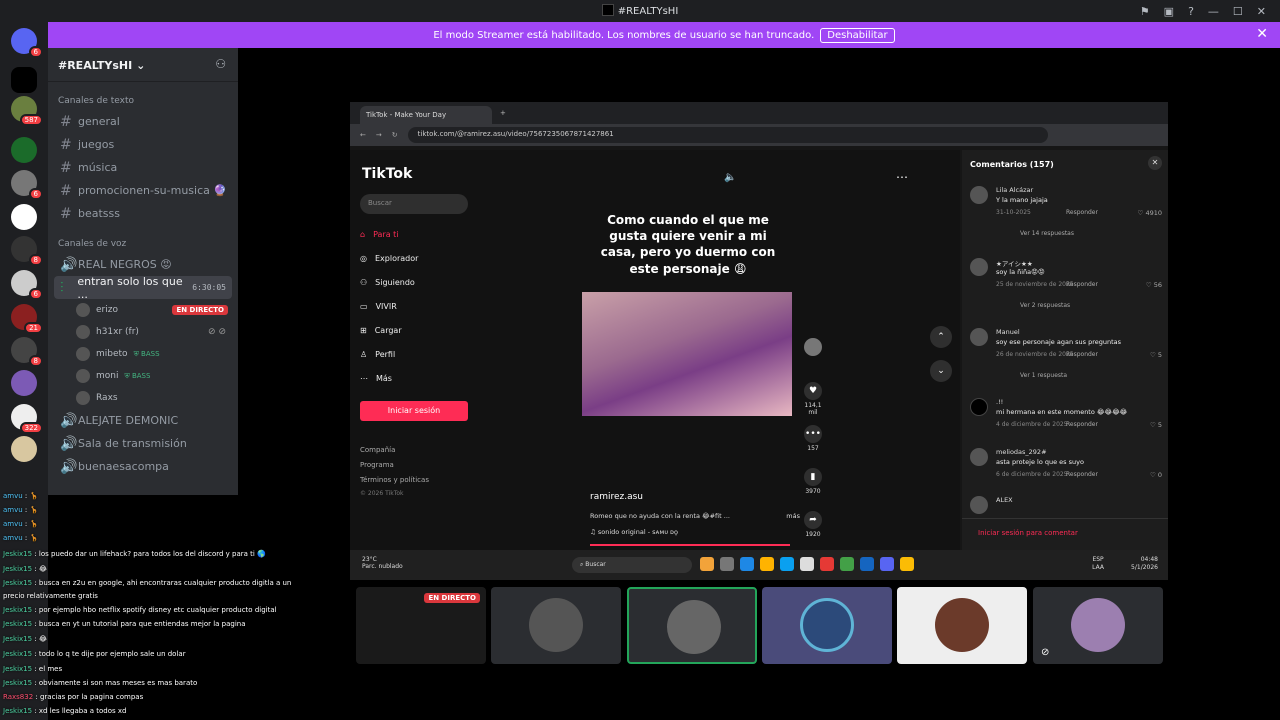 This screenshot has width=1280, height=720. I want to click on video-player, so click(687, 354).